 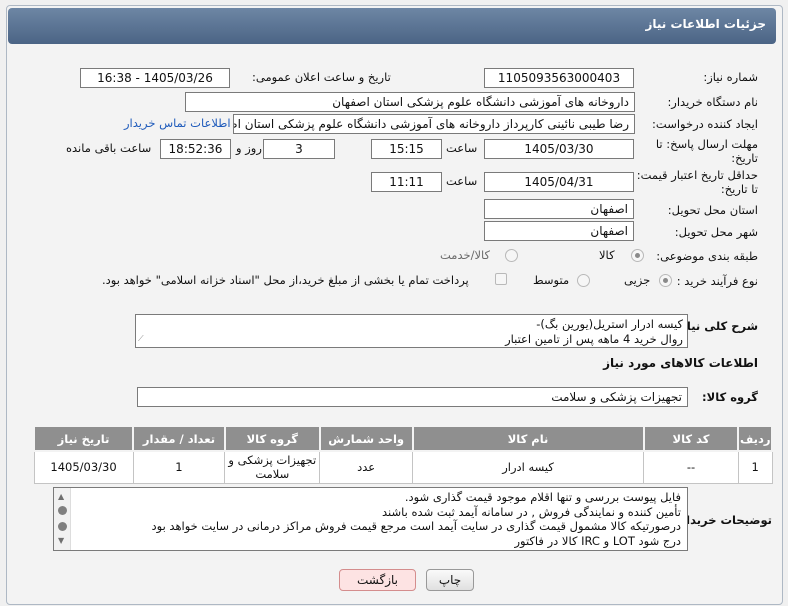 I want to click on reply-deadline-label: مهلت ارسال پاسخ: تا, so click(x=706, y=144).